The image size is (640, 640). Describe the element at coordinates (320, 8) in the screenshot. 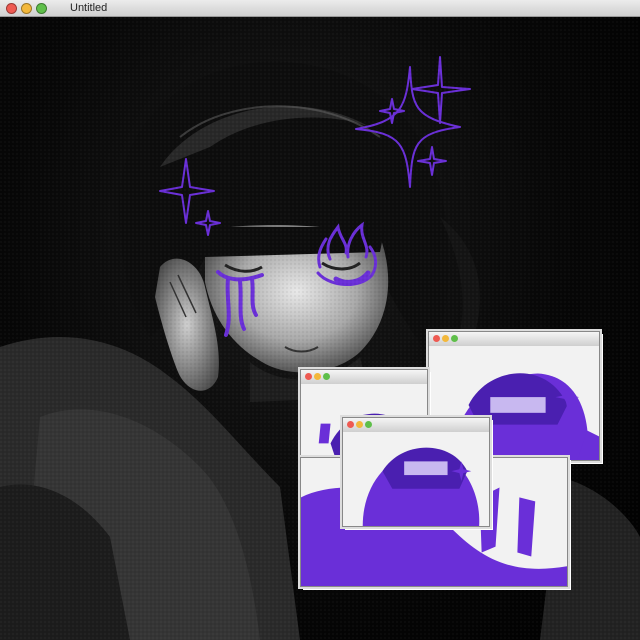

I see `title-bar: Untitled` at that location.